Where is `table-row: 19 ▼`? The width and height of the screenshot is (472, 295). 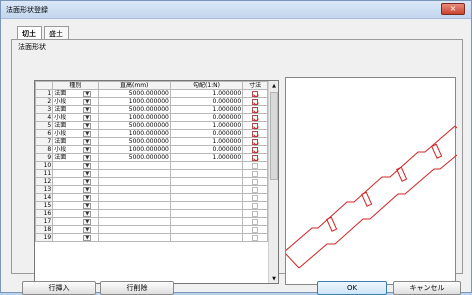
table-row: 19 ▼ is located at coordinates (151, 237).